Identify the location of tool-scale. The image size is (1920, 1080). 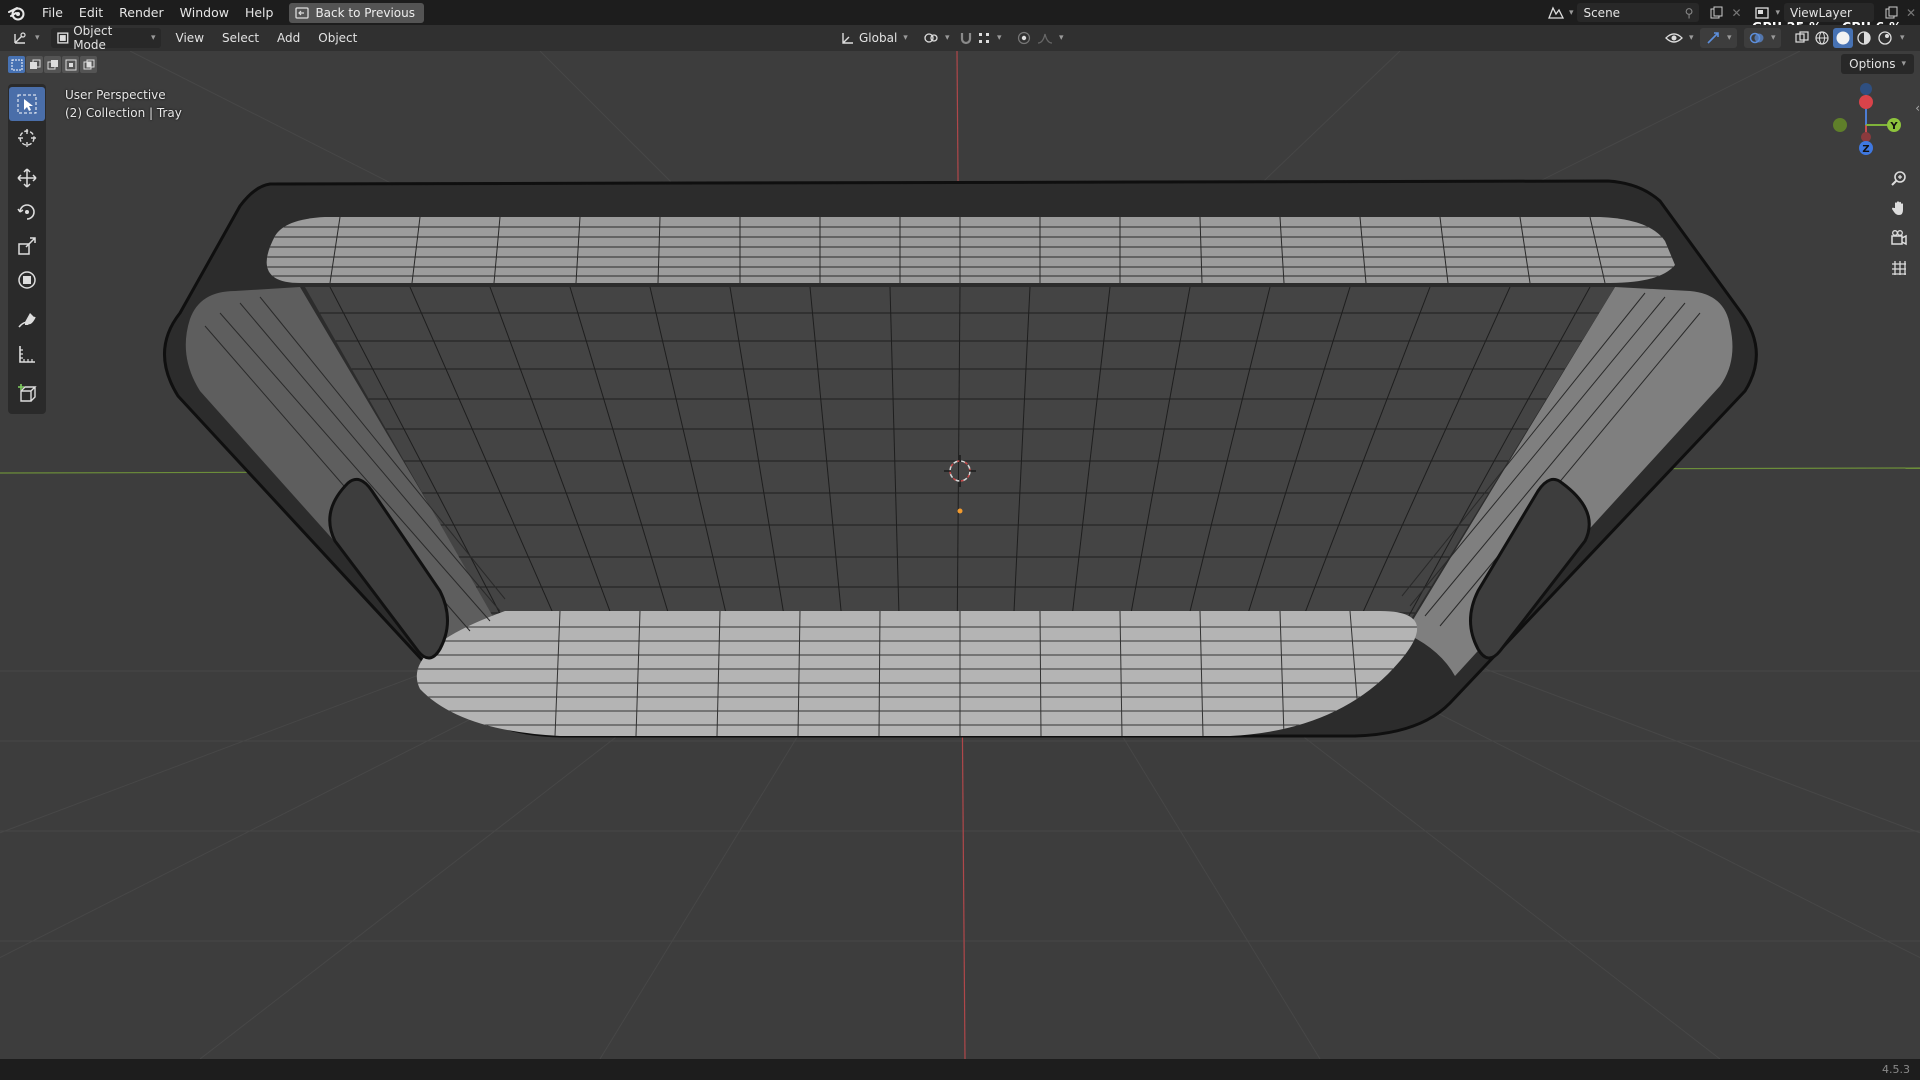
(27, 246).